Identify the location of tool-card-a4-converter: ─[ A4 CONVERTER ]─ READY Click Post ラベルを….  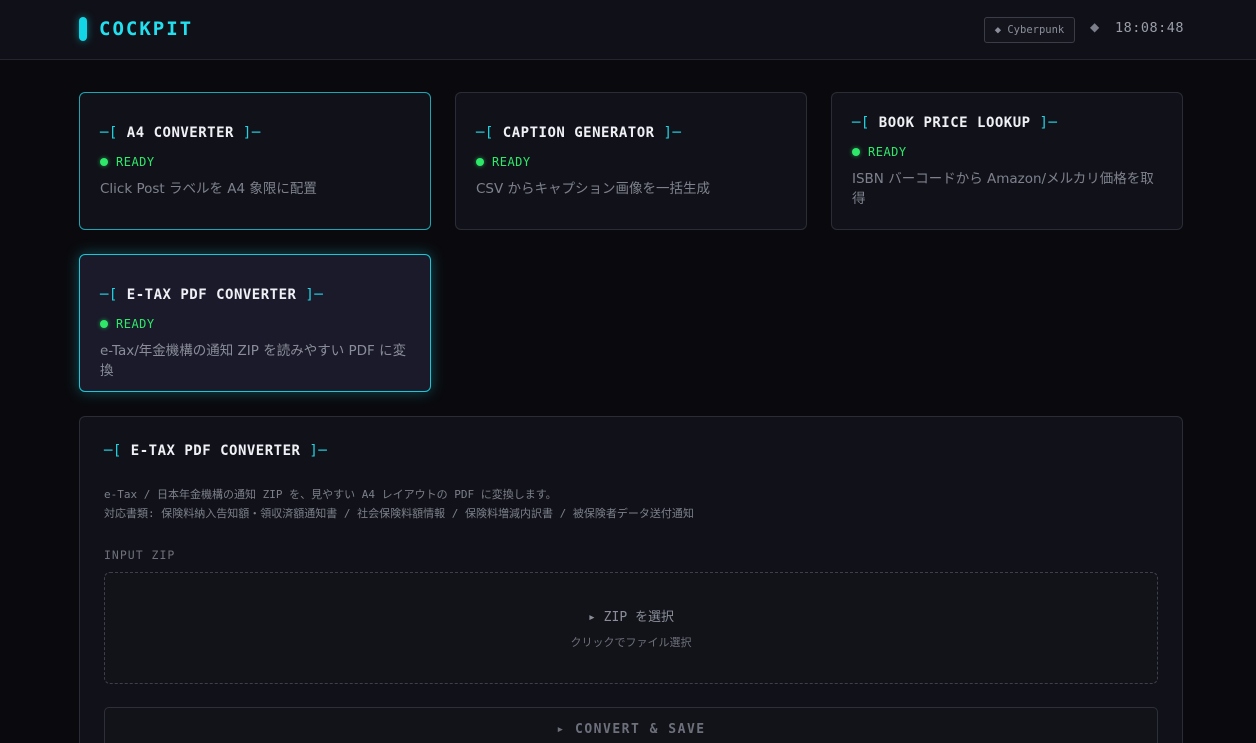
(255, 161).